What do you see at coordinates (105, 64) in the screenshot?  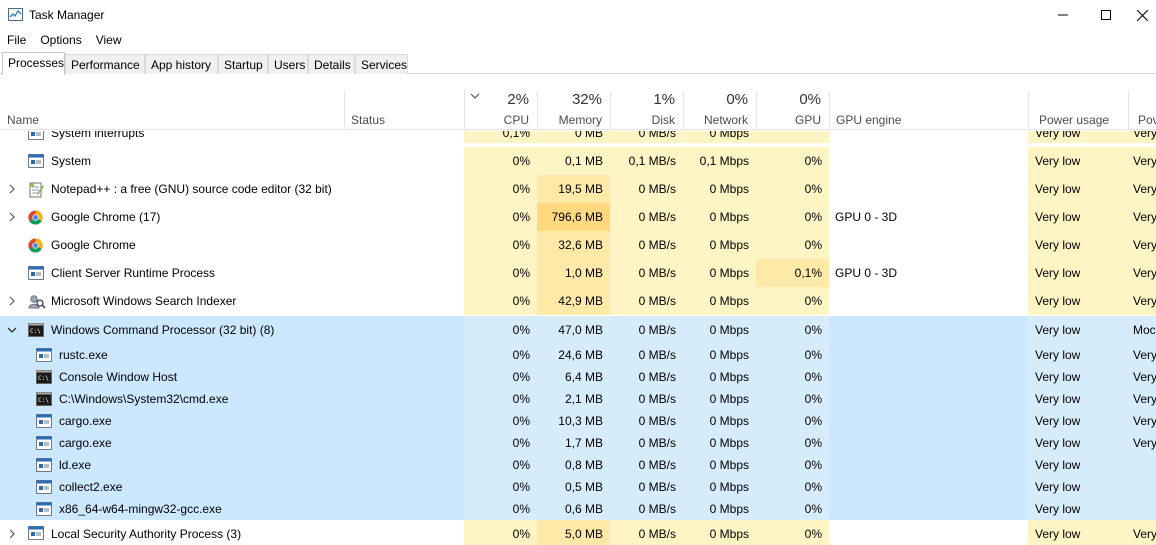 I see `tab-performance: Performance` at bounding box center [105, 64].